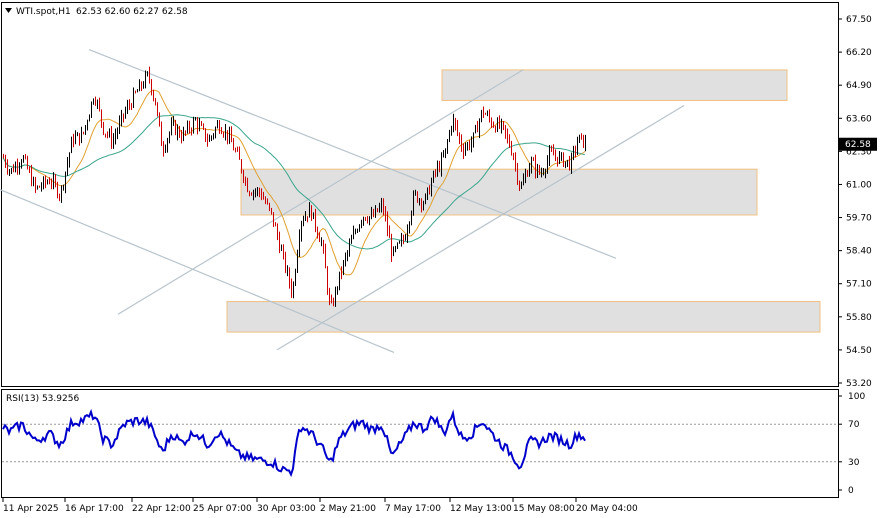  I want to click on time-tick-label: 30 Apr 03:00, so click(286, 509).